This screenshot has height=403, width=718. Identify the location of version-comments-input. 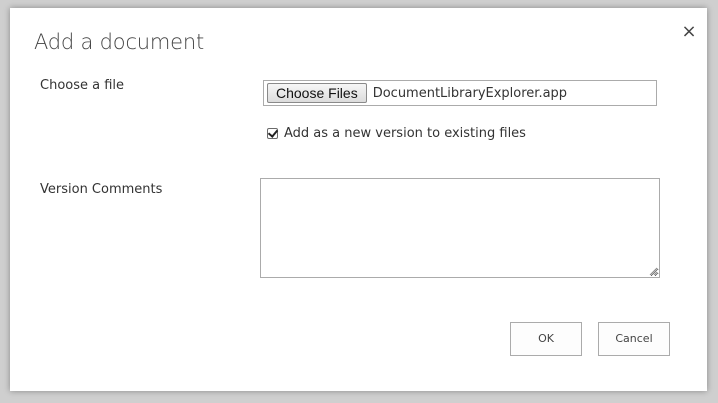
(460, 228).